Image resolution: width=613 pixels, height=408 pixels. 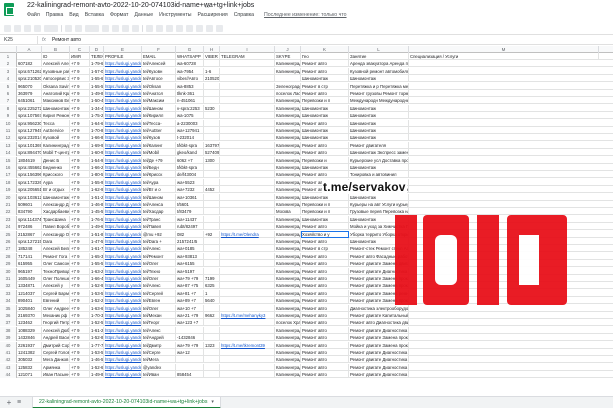 I want to click on table-cell: 1-55-9, so click(x=97, y=182).